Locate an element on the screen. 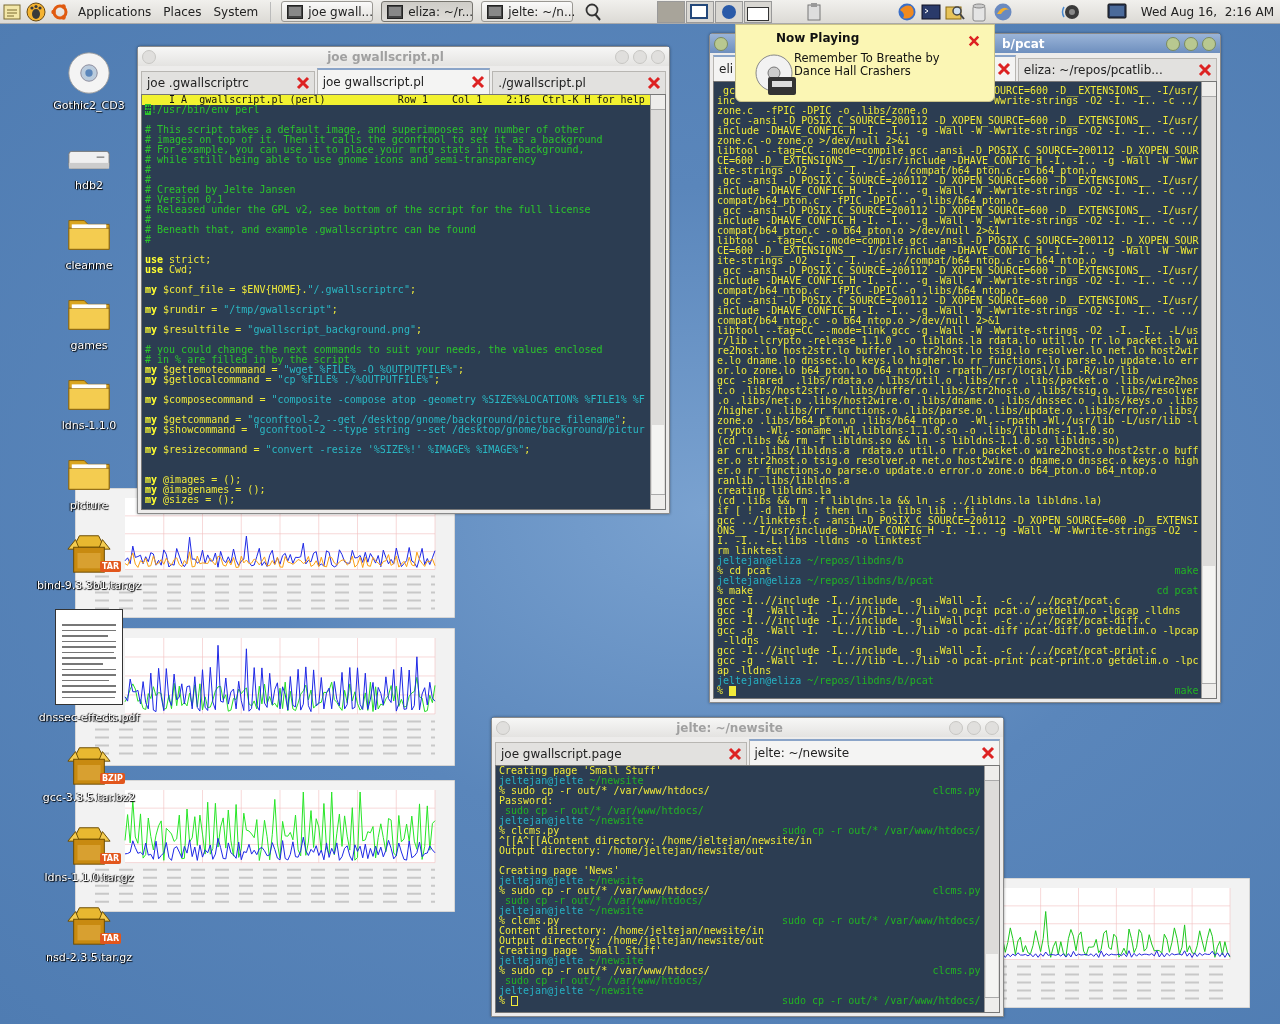 This screenshot has height=1024, width=1280. minimize-button is located at coordinates (1173, 43).